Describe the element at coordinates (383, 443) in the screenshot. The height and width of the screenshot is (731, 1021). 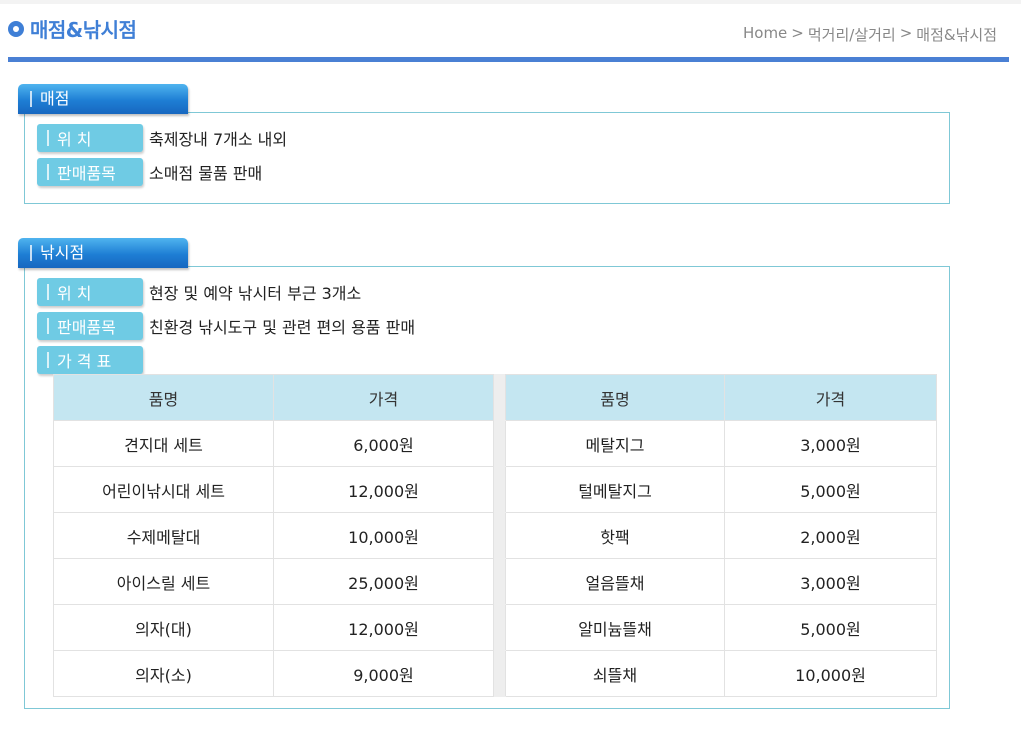
I see `item-price-cell: 6,000원` at that location.